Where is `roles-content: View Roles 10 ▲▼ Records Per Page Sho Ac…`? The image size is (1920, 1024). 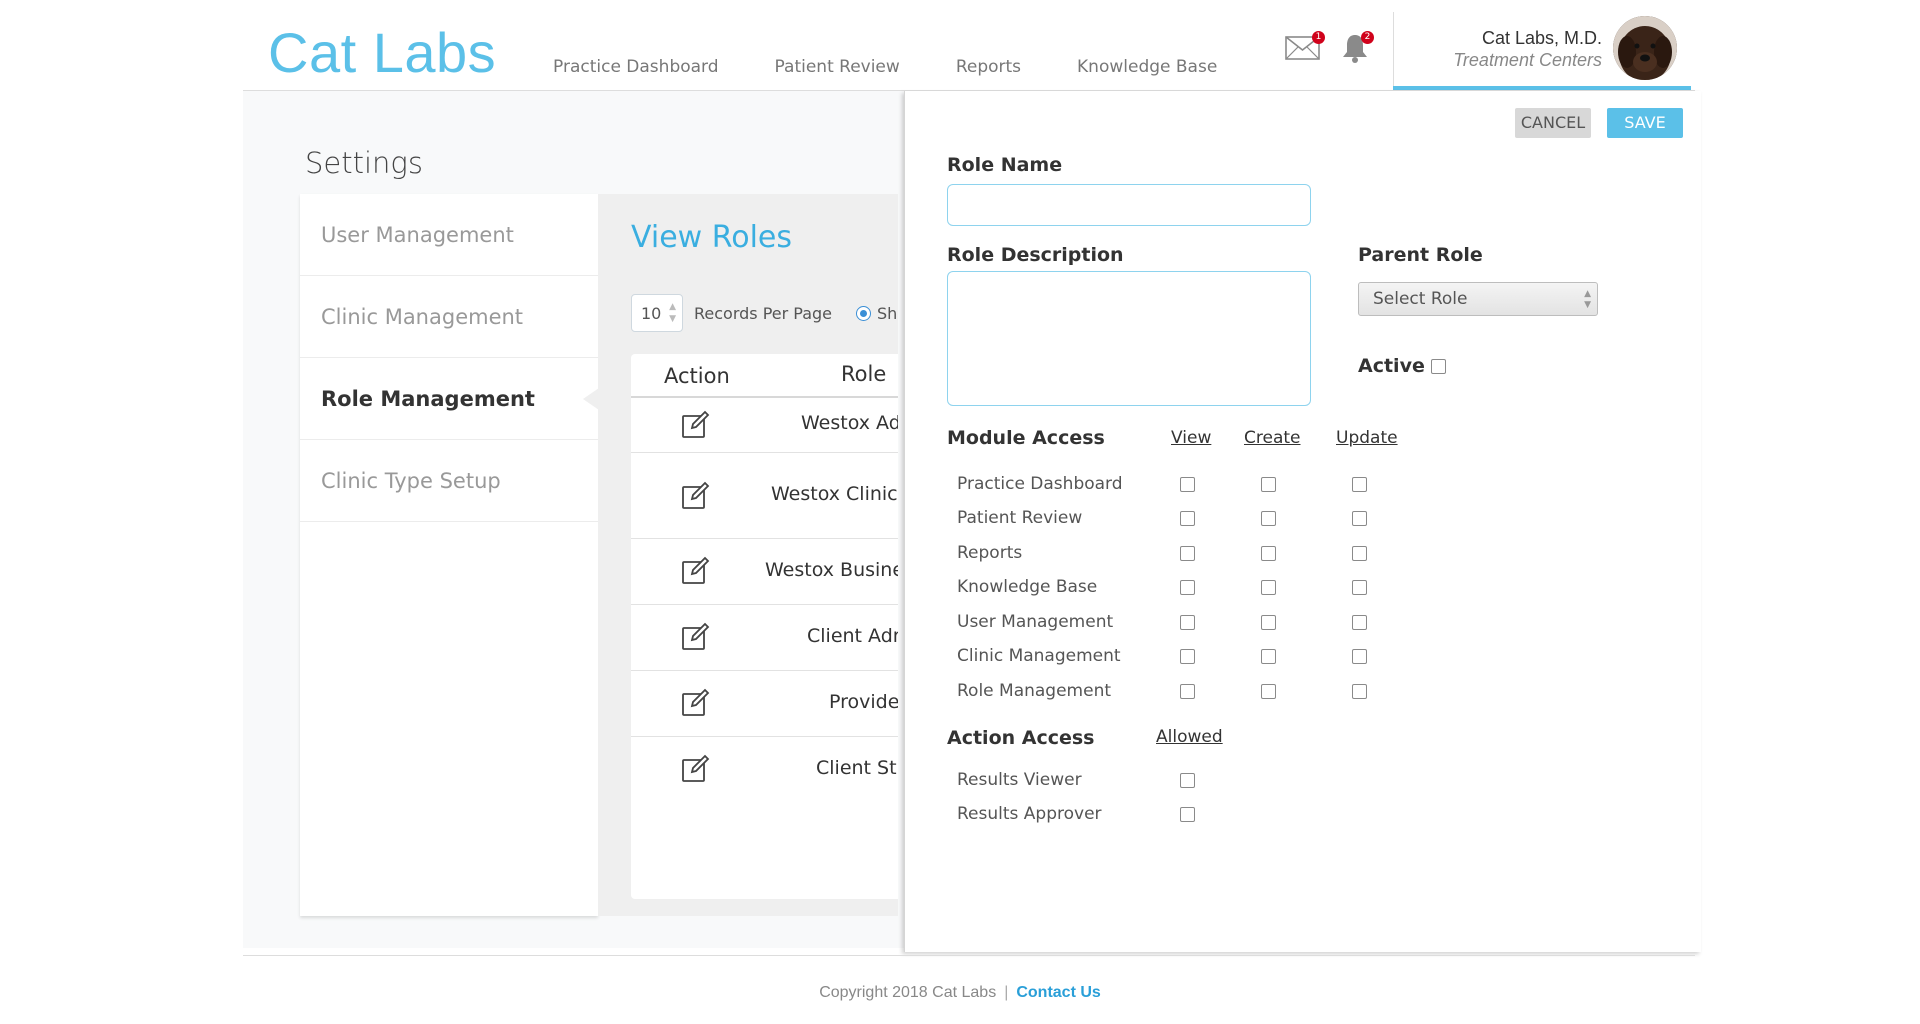 roles-content: View Roles 10 ▲▼ Records Per Page Sho Ac… is located at coordinates (748, 555).